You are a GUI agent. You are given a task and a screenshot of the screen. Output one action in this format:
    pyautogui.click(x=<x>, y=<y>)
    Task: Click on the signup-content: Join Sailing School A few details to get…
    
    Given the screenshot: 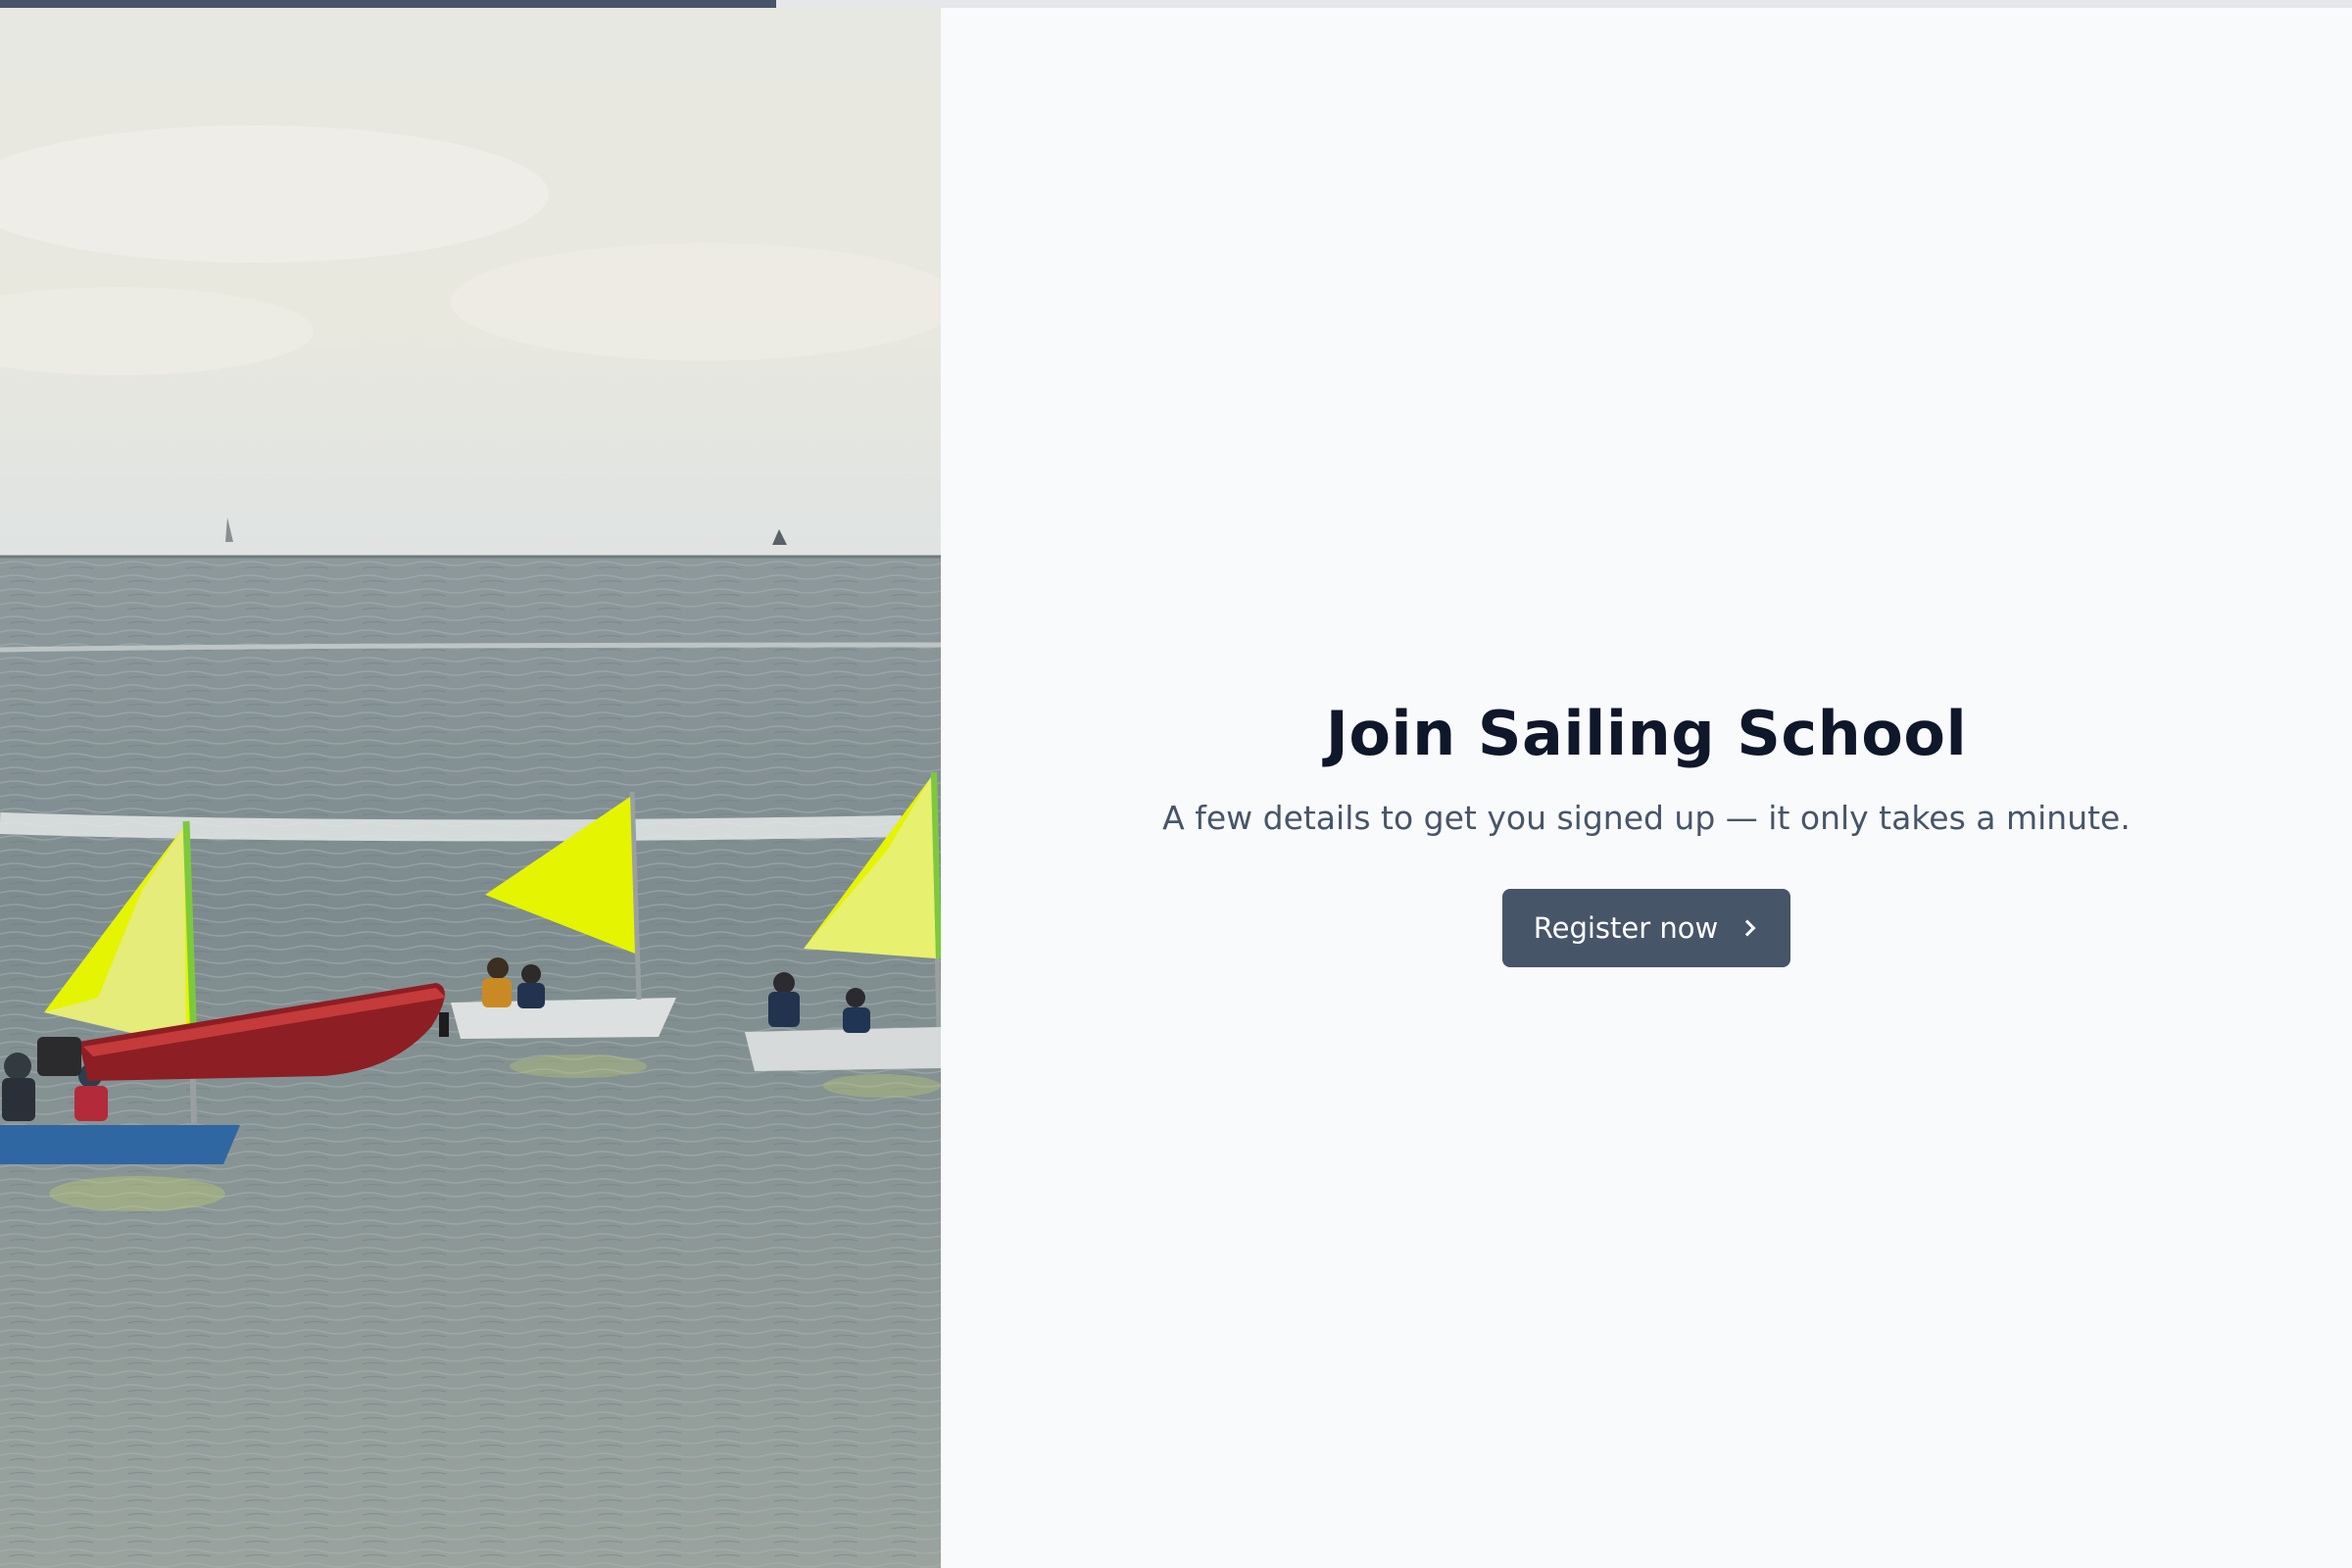 What is the action you would take?
    pyautogui.click(x=1646, y=832)
    